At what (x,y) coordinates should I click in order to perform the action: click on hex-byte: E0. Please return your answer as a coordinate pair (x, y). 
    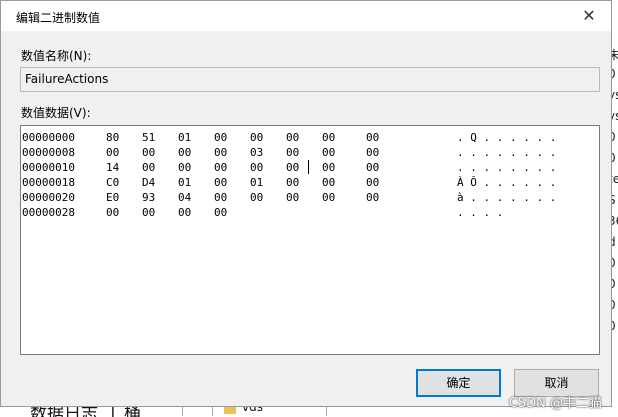
    Looking at the image, I should click on (113, 197).